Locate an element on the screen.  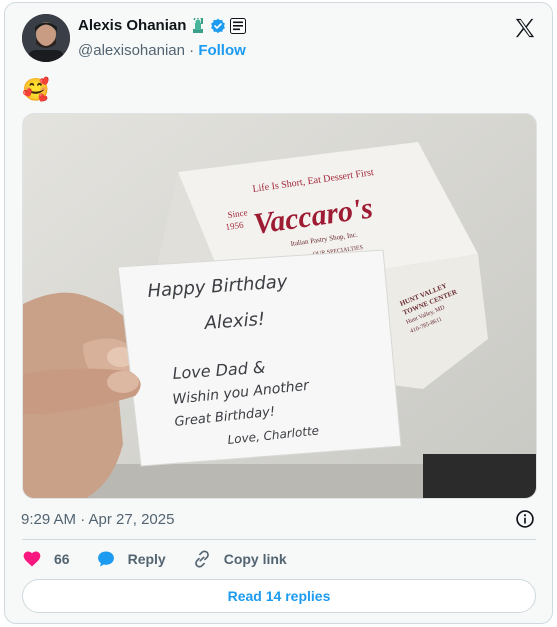
link-icon is located at coordinates (201, 559).